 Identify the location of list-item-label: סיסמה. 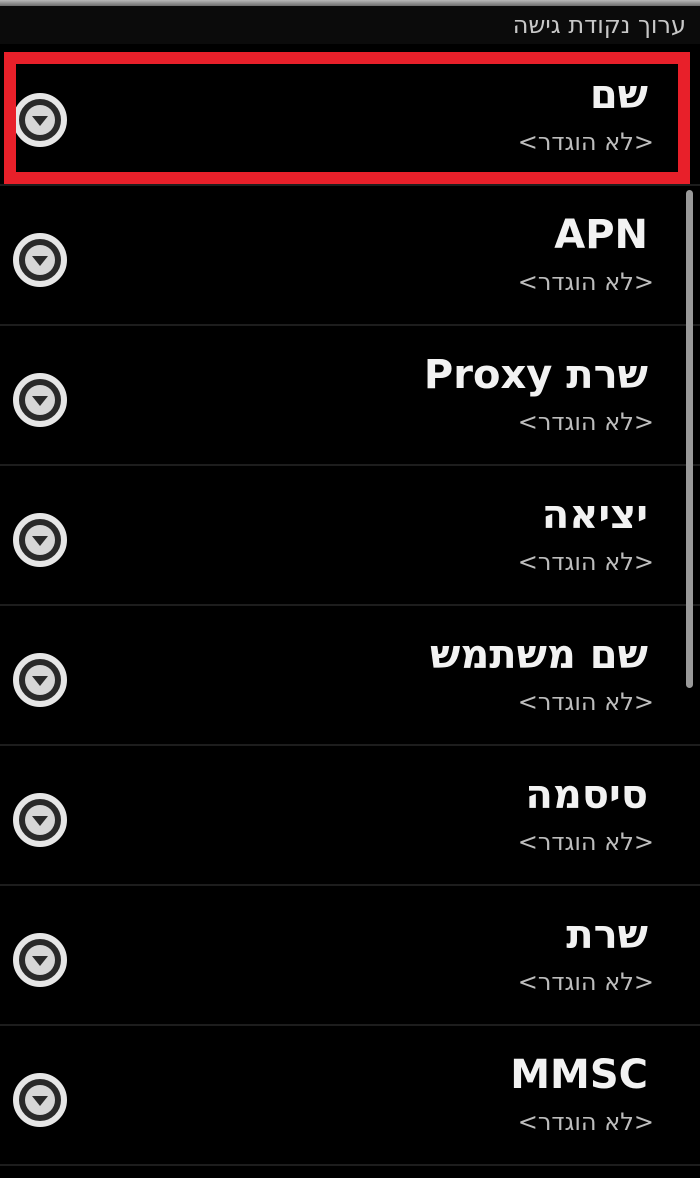
(586, 795).